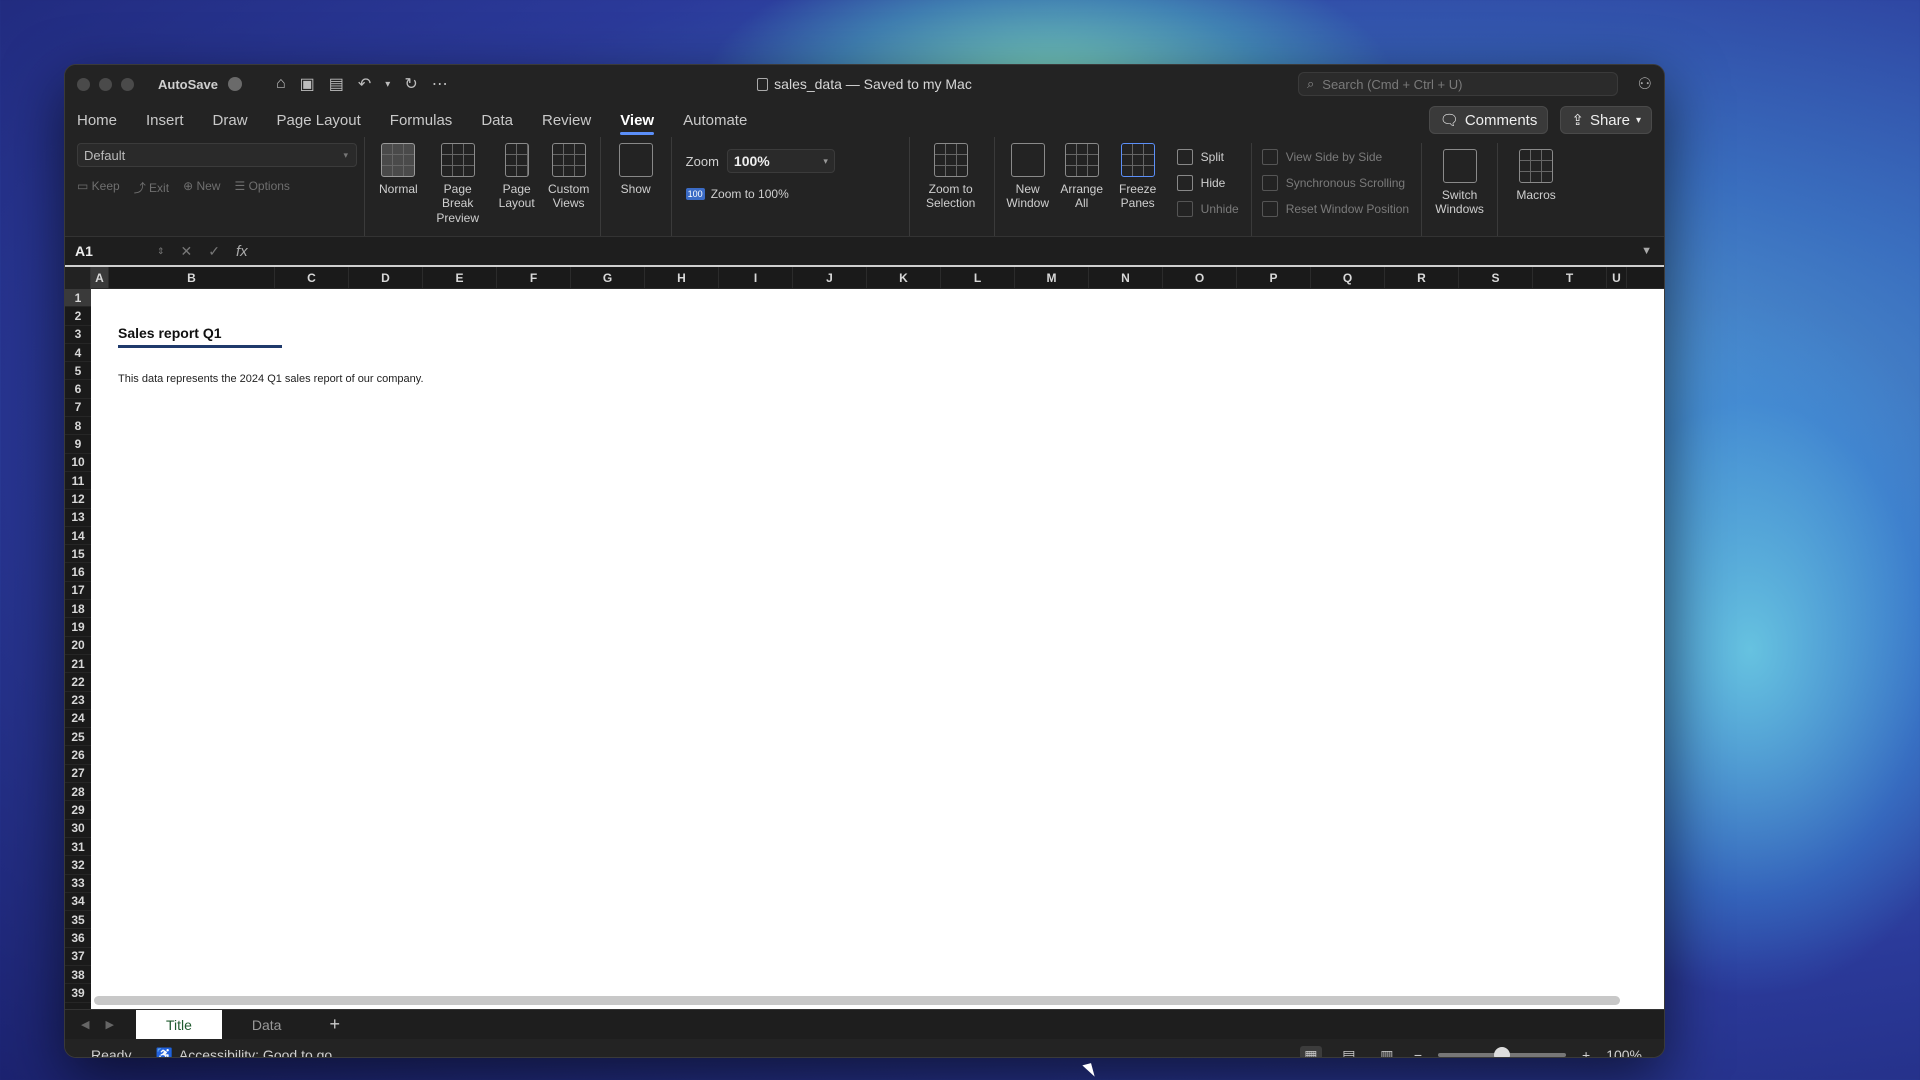 The height and width of the screenshot is (1080, 1920). I want to click on row-header-7: 7, so click(78, 408).